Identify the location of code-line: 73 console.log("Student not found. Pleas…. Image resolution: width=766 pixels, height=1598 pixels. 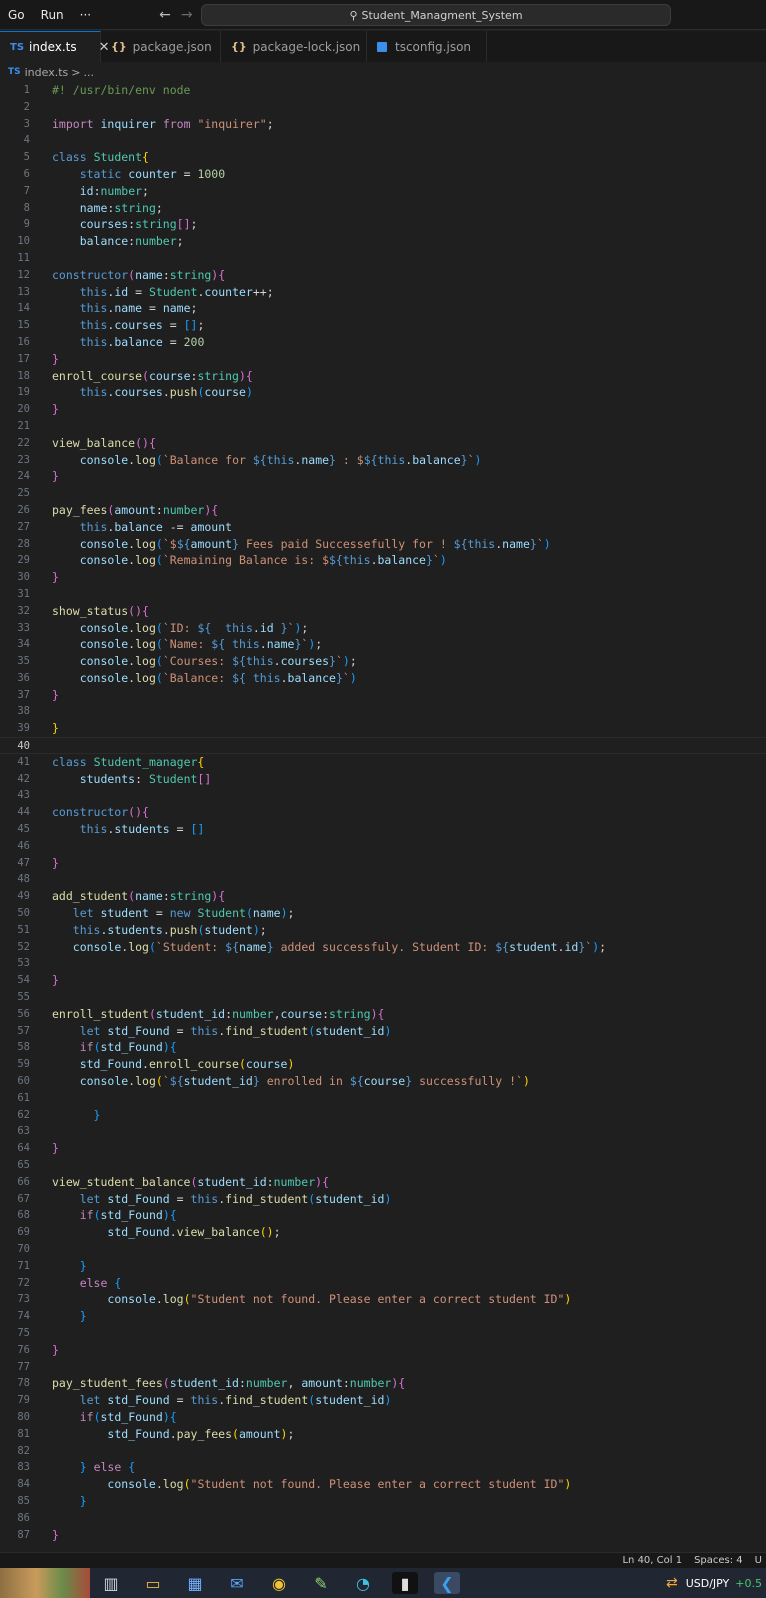
(383, 1299).